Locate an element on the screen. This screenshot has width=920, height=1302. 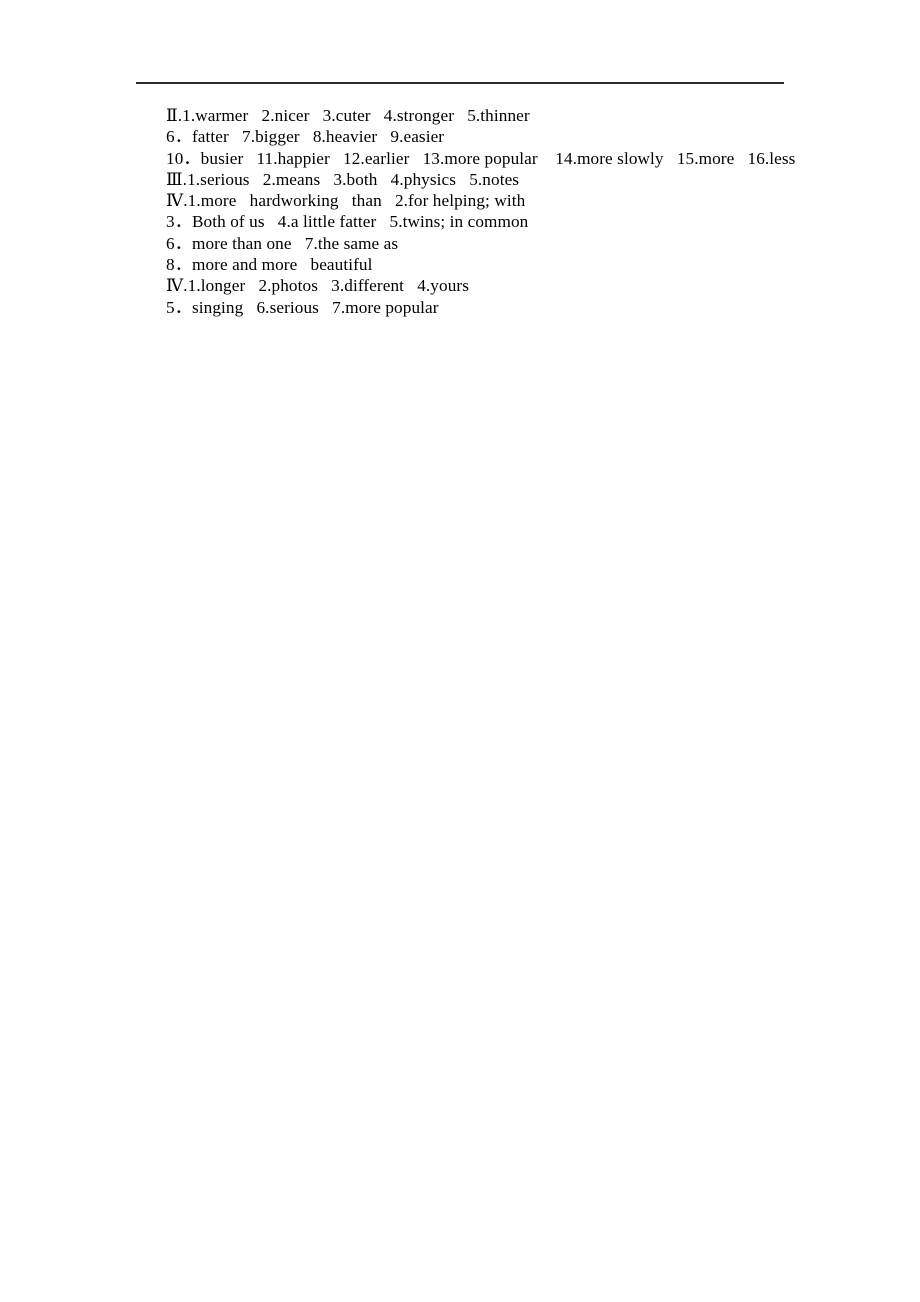
answer-line: 8．more and more beautiful is located at coordinates (269, 265).